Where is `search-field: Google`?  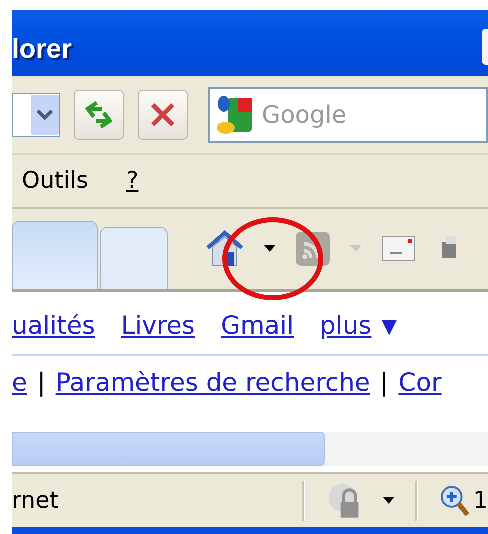
search-field: Google is located at coordinates (348, 115).